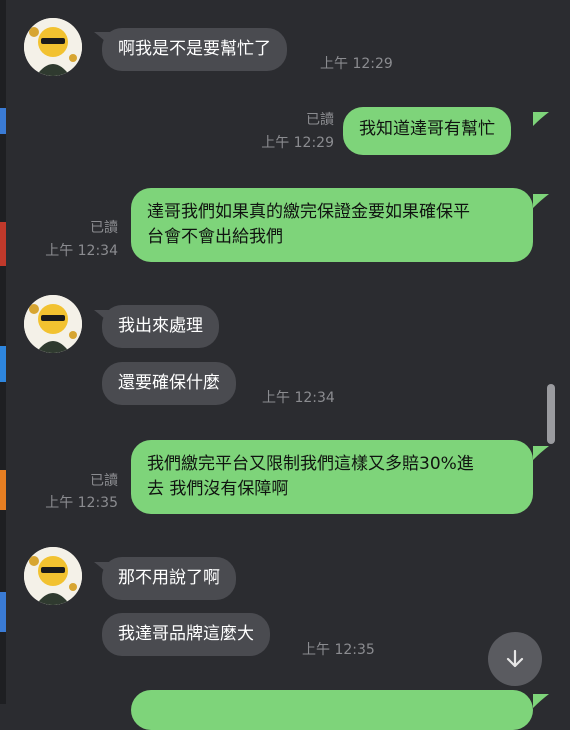  I want to click on outgoing-message: 達哥我們如果真的繳完保證金要如果確保平 台會不會出給我們, so click(332, 225).